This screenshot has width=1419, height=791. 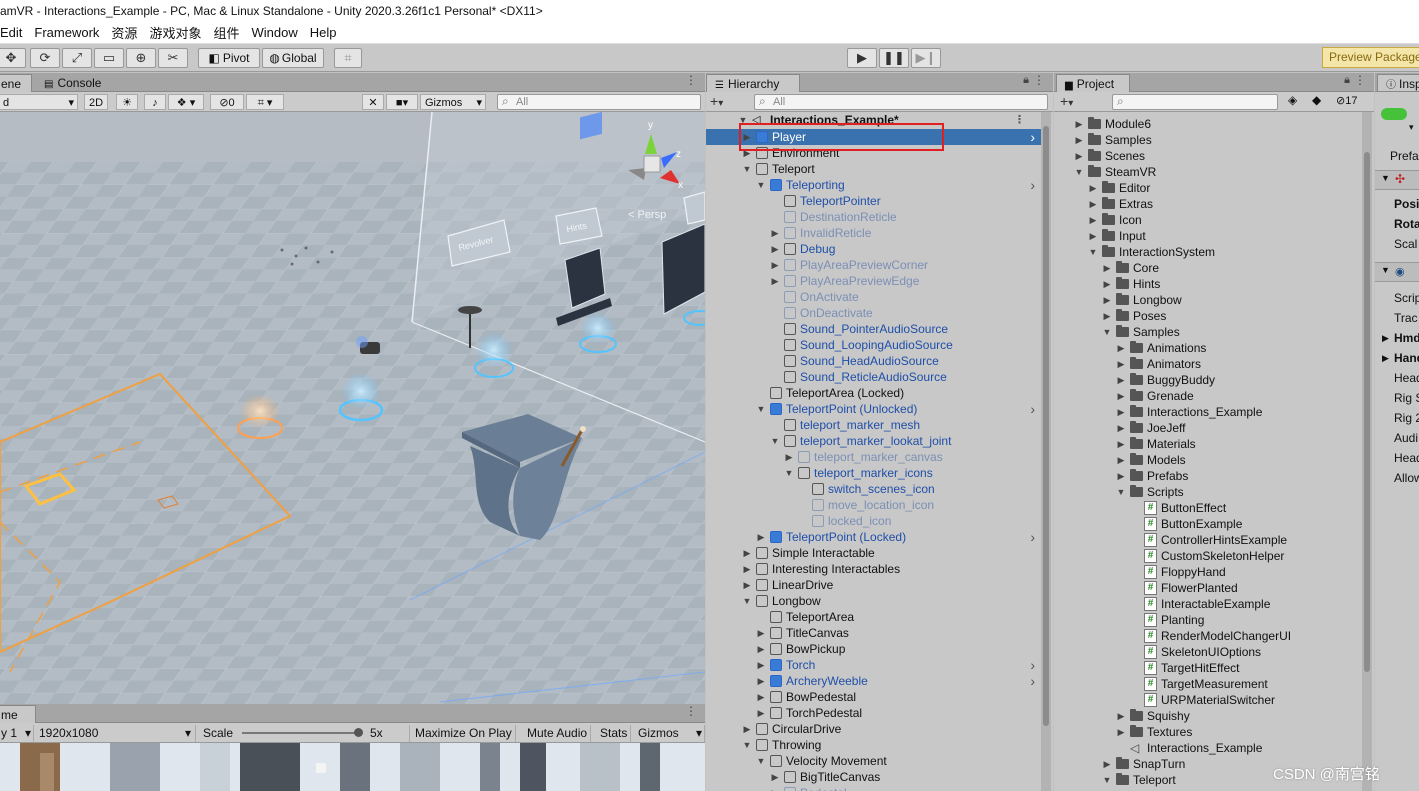 I want to click on play-button: ▶, so click(x=862, y=58).